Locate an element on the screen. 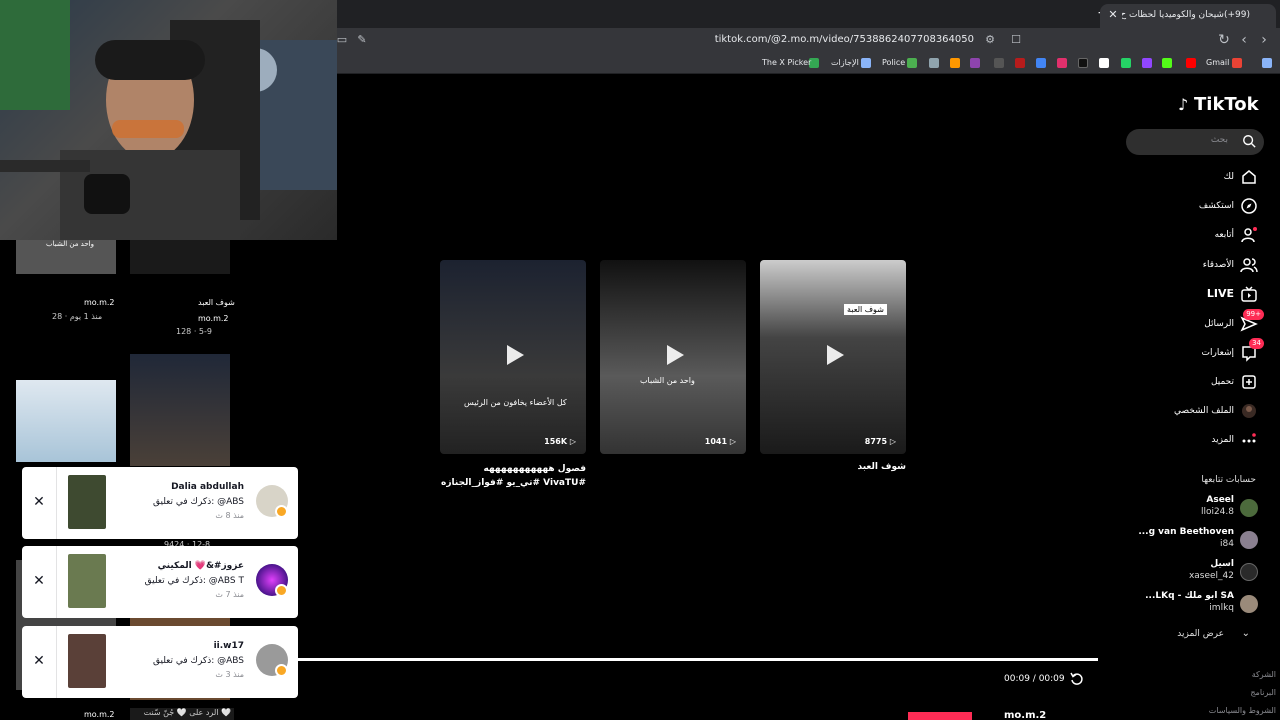 The width and height of the screenshot is (1280, 720). notification-name: Dalia abdullah is located at coordinates (207, 487).